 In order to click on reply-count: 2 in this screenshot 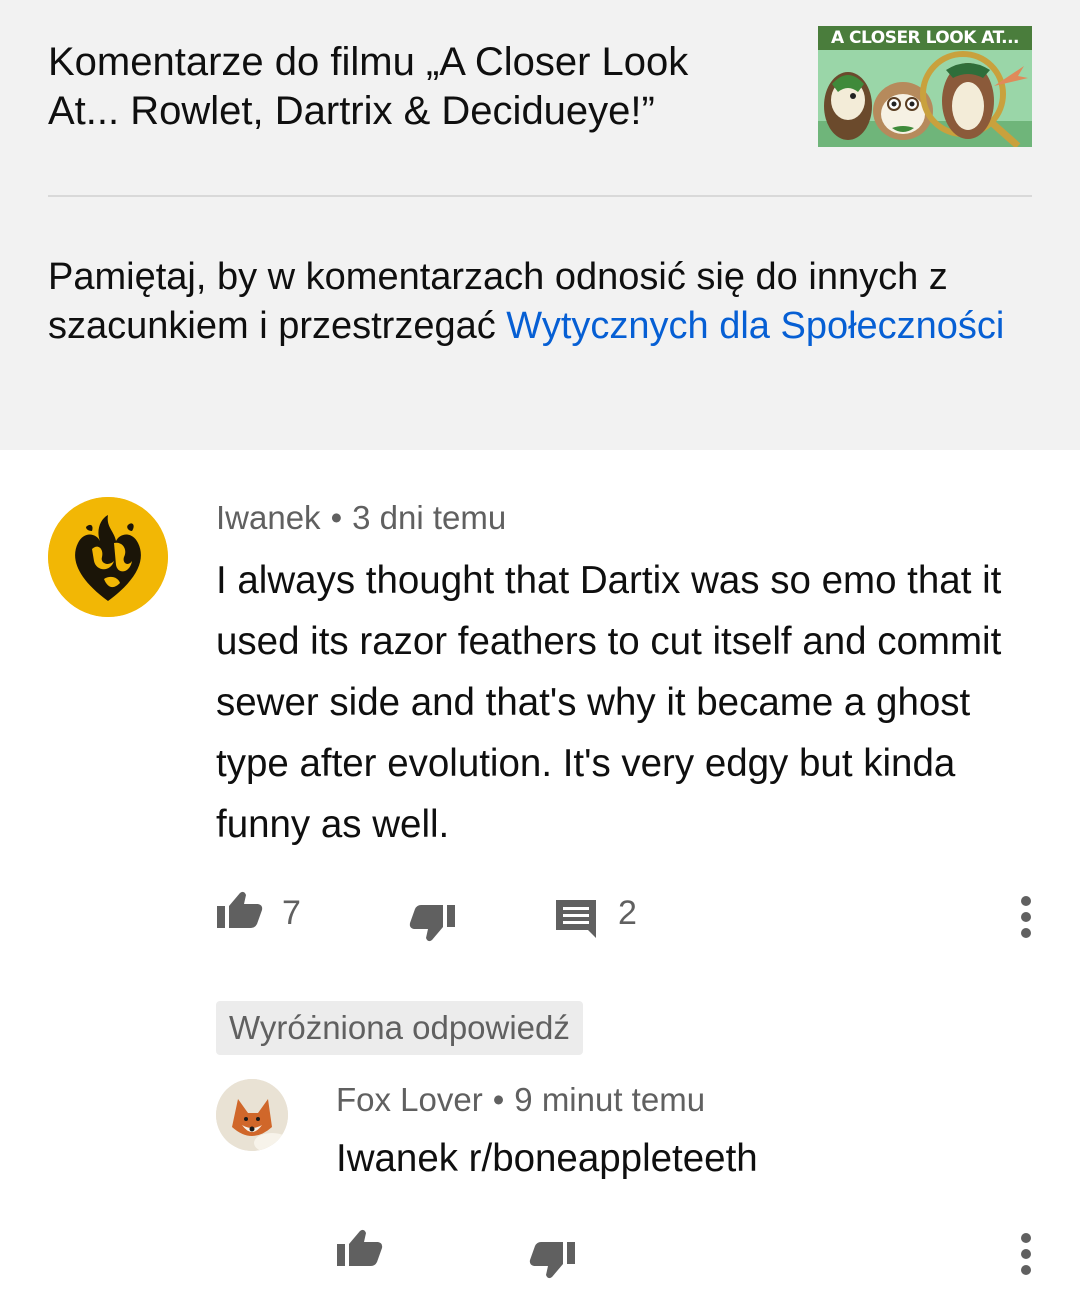, I will do `click(627, 913)`.